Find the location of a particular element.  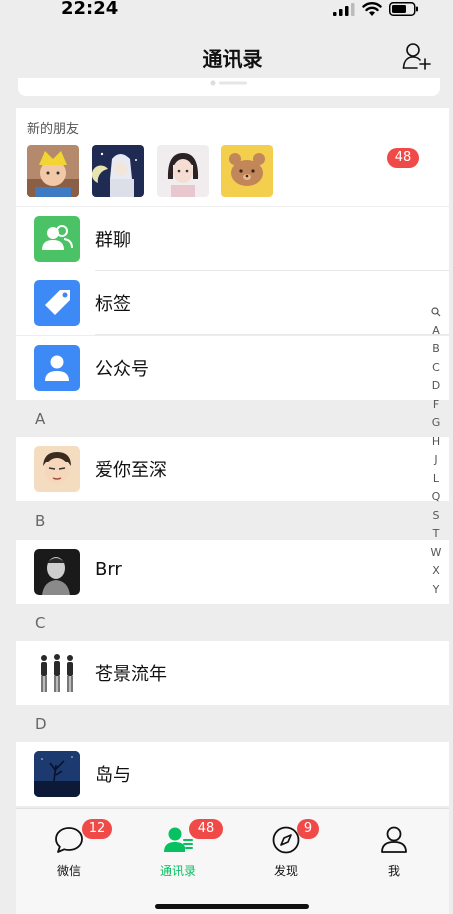

avatar-anime-boy is located at coordinates (118, 171).